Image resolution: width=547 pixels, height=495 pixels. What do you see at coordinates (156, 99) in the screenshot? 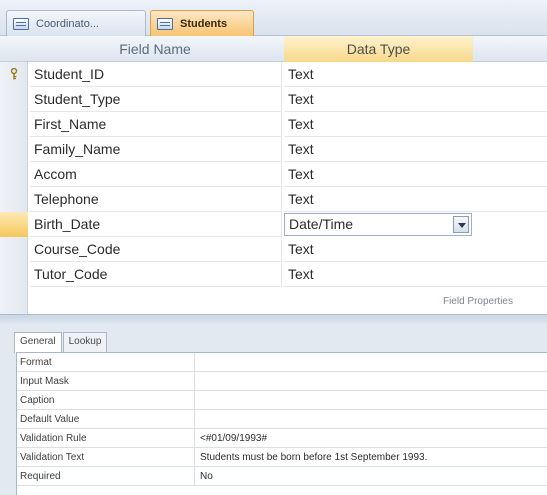
I see `field-name-cell: Student_Type` at bounding box center [156, 99].